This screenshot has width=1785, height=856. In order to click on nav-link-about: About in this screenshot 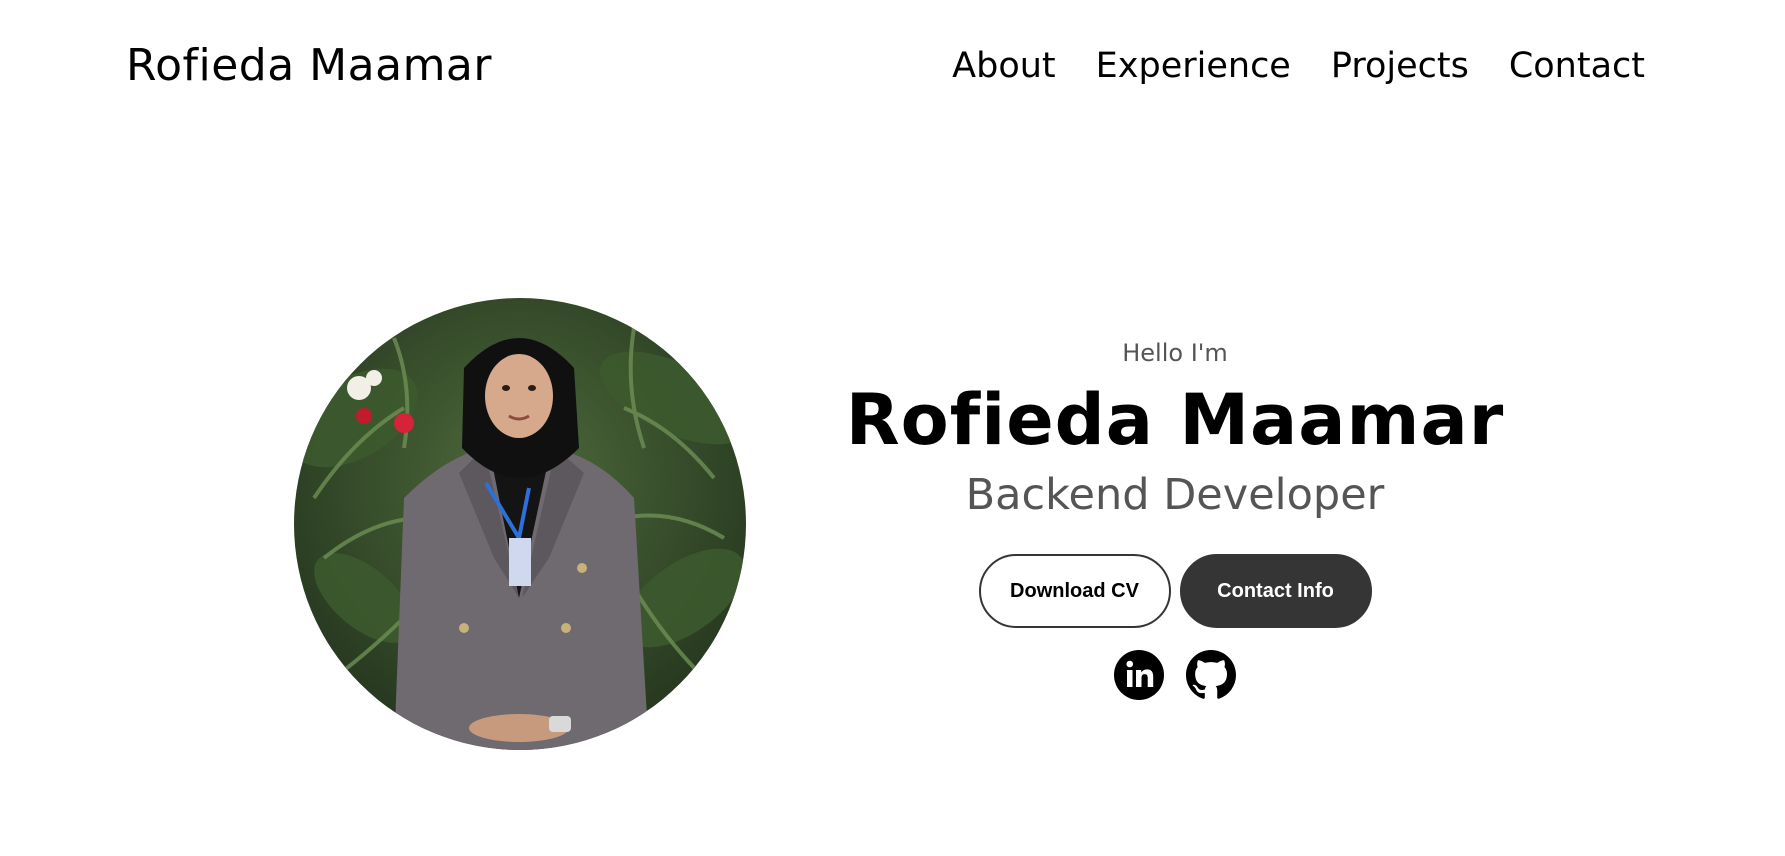, I will do `click(1003, 66)`.